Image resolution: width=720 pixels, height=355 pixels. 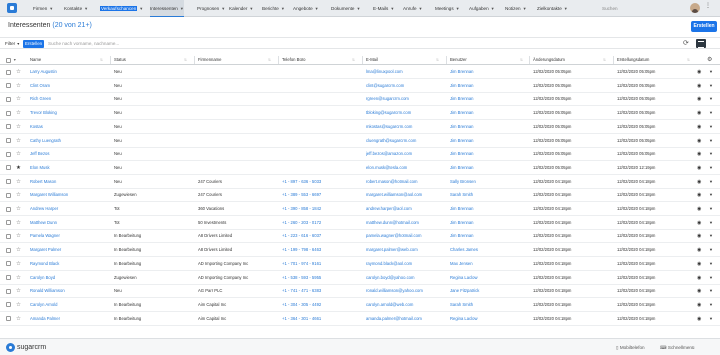 What do you see at coordinates (406, 291) in the screenshot?
I see `cell-email: ronald.williamson@yahoo.com` at bounding box center [406, 291].